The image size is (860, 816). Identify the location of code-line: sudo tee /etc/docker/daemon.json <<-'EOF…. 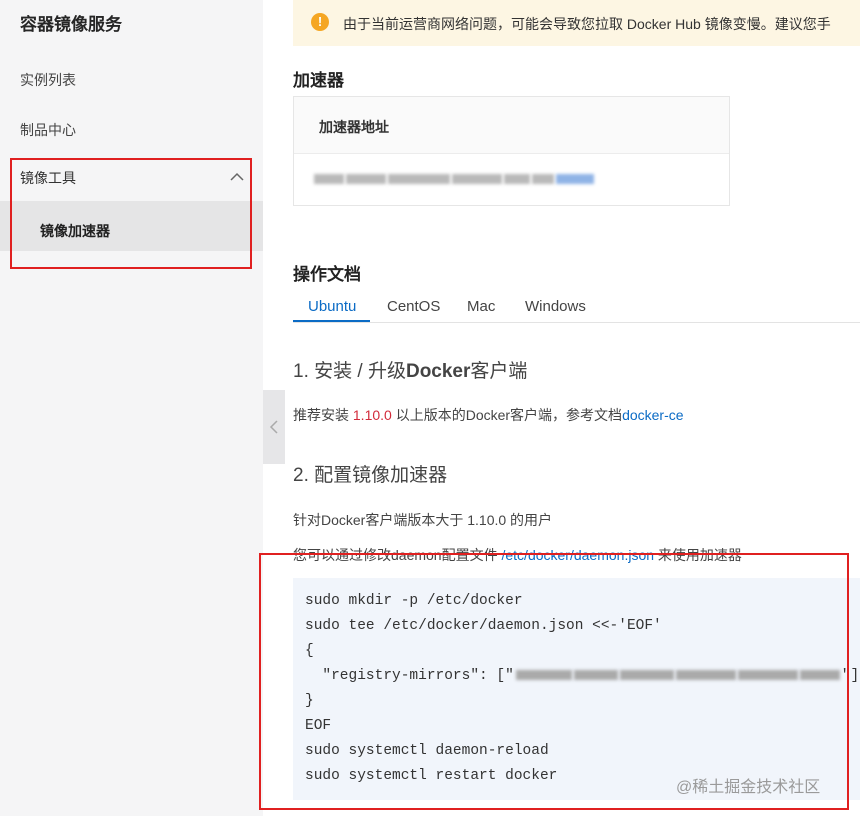
(483, 626).